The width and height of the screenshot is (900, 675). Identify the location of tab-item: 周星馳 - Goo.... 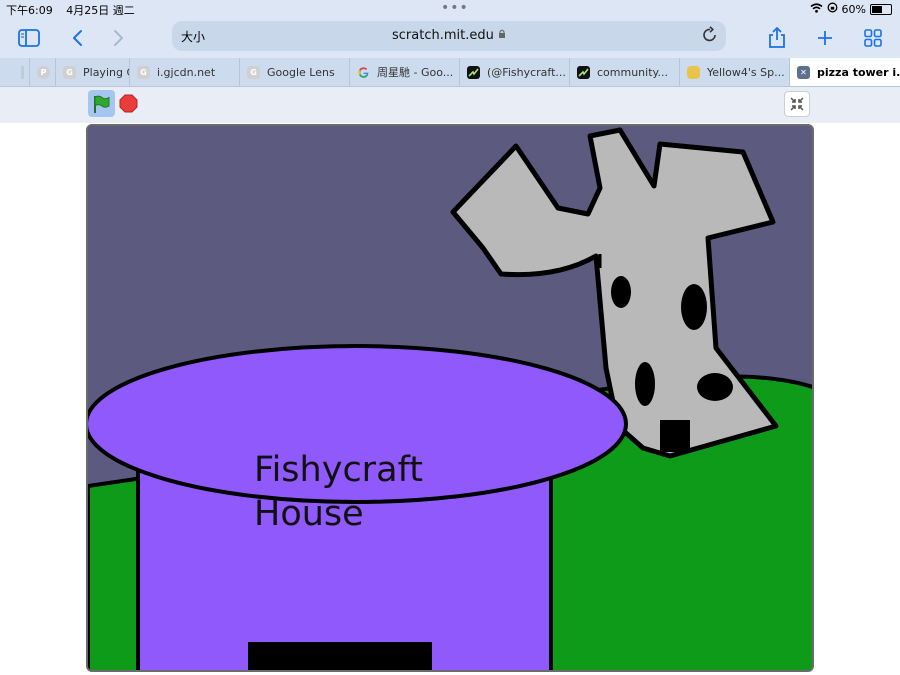
(405, 72).